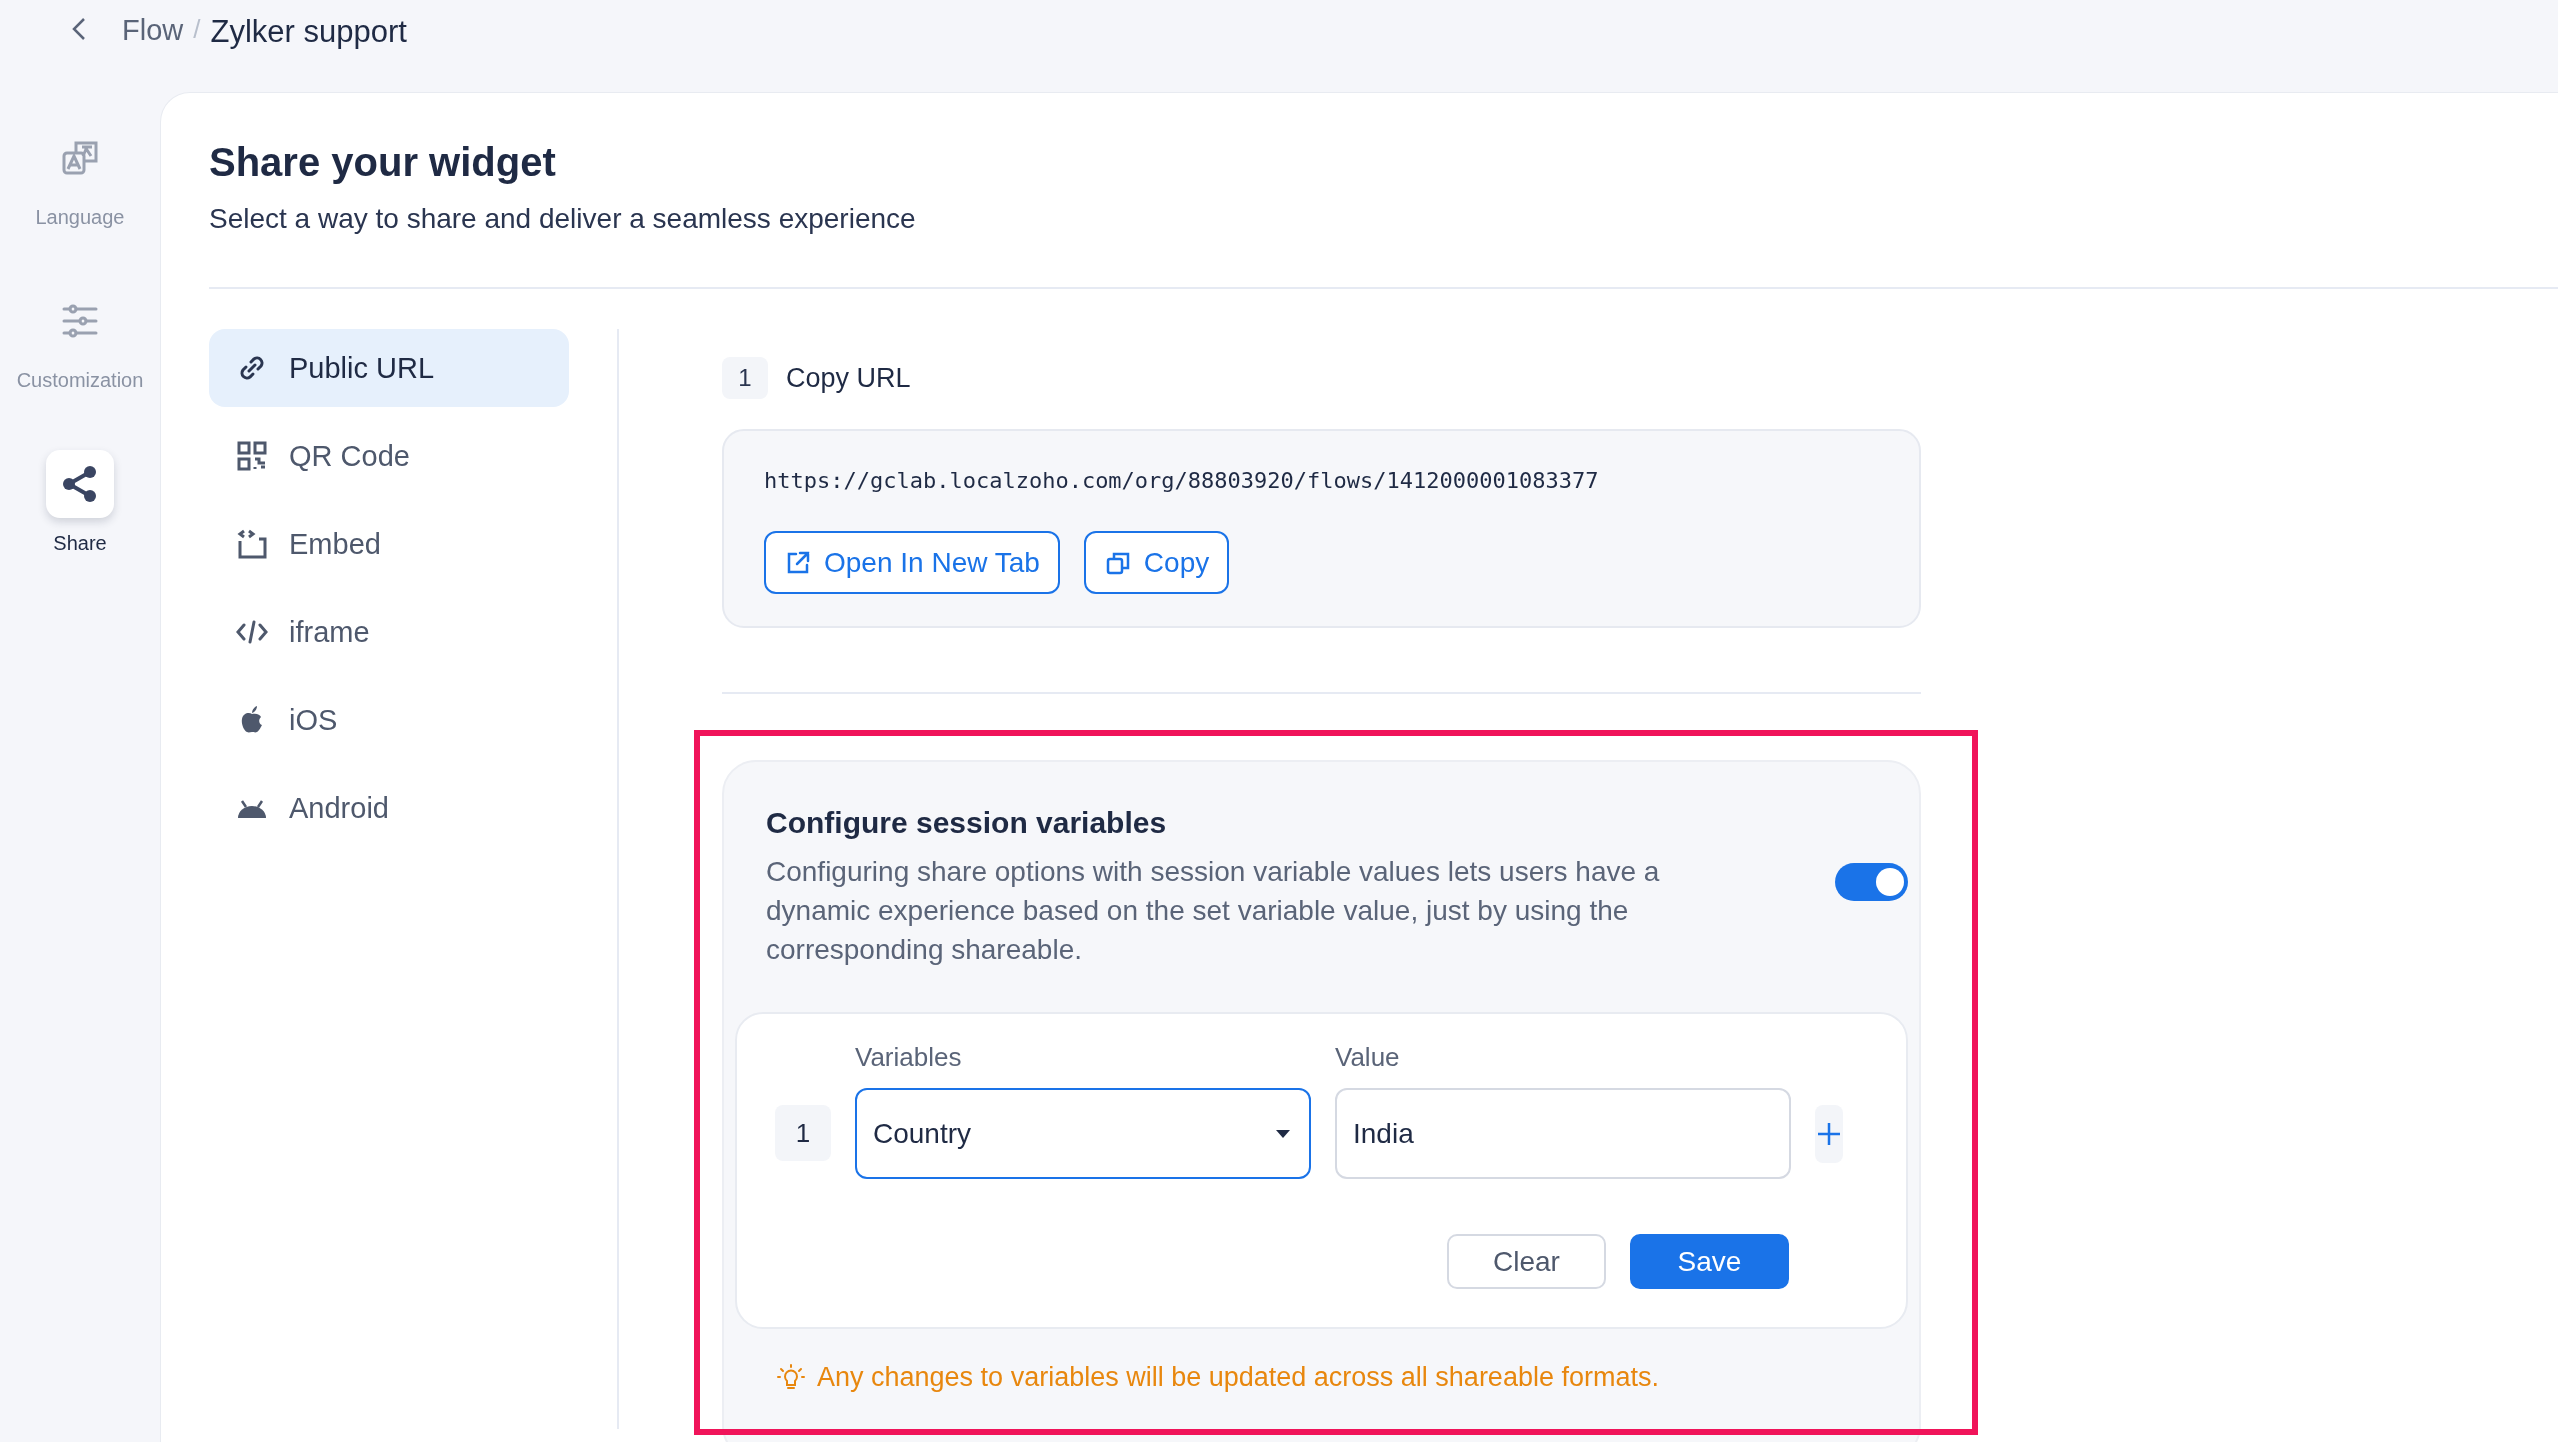  What do you see at coordinates (1563, 1133) in the screenshot?
I see `value-field: India` at bounding box center [1563, 1133].